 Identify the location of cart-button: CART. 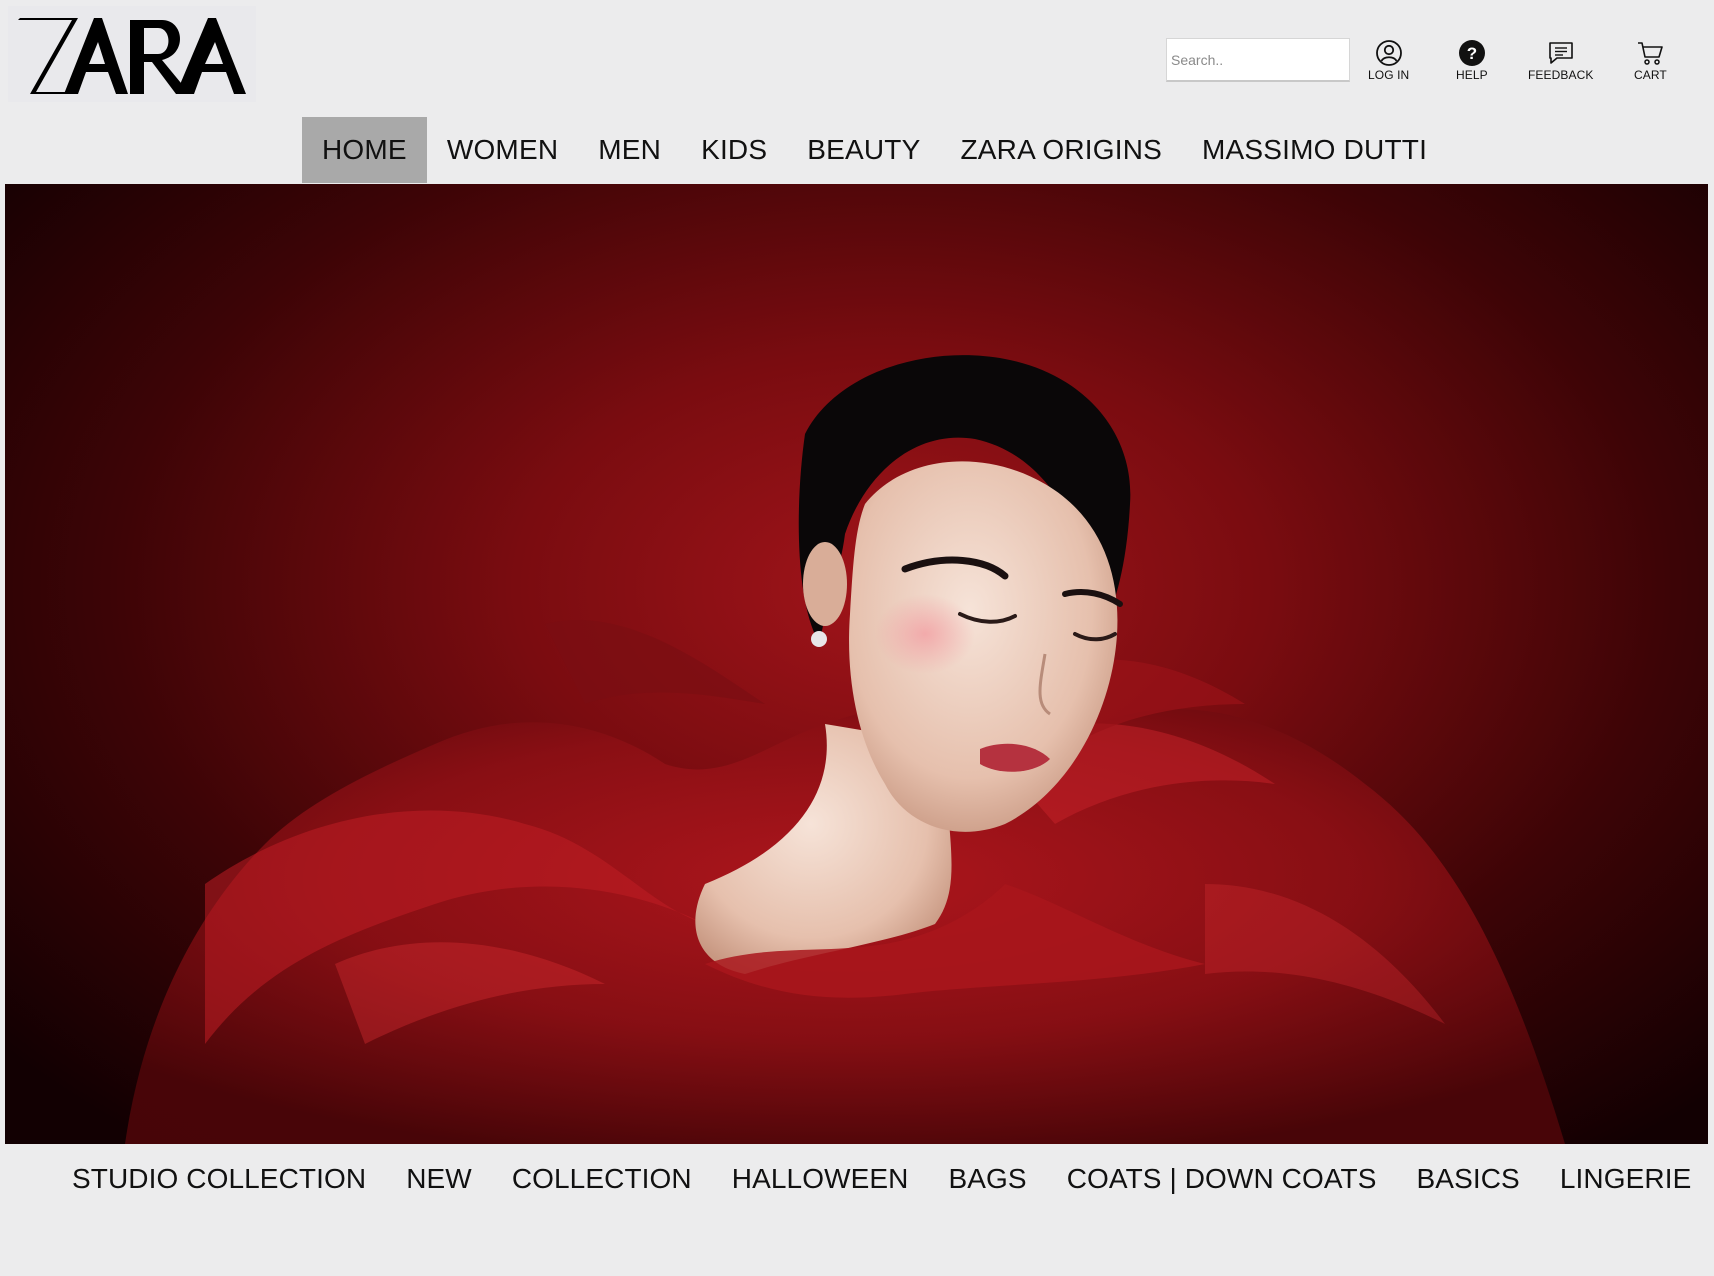
(1650, 60).